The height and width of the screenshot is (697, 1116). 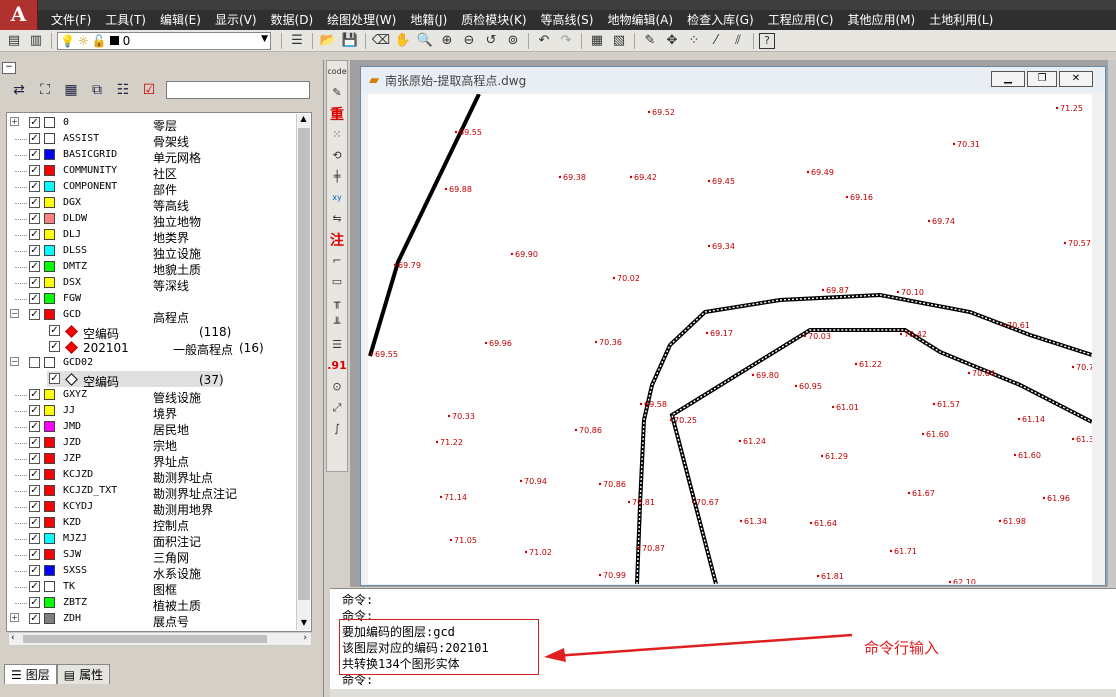 What do you see at coordinates (337, 344) in the screenshot?
I see `stair-icon: ☰` at bounding box center [337, 344].